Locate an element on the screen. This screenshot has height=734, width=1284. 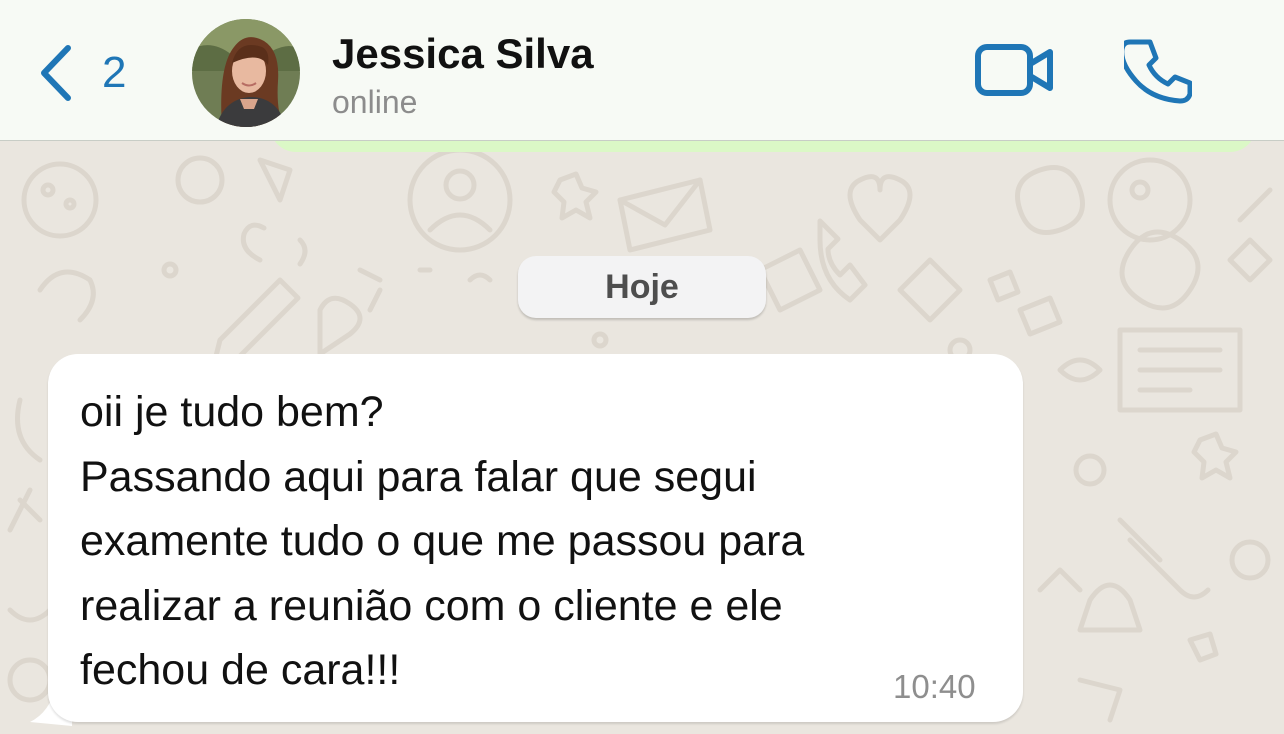
video-call-button is located at coordinates (1015, 70).